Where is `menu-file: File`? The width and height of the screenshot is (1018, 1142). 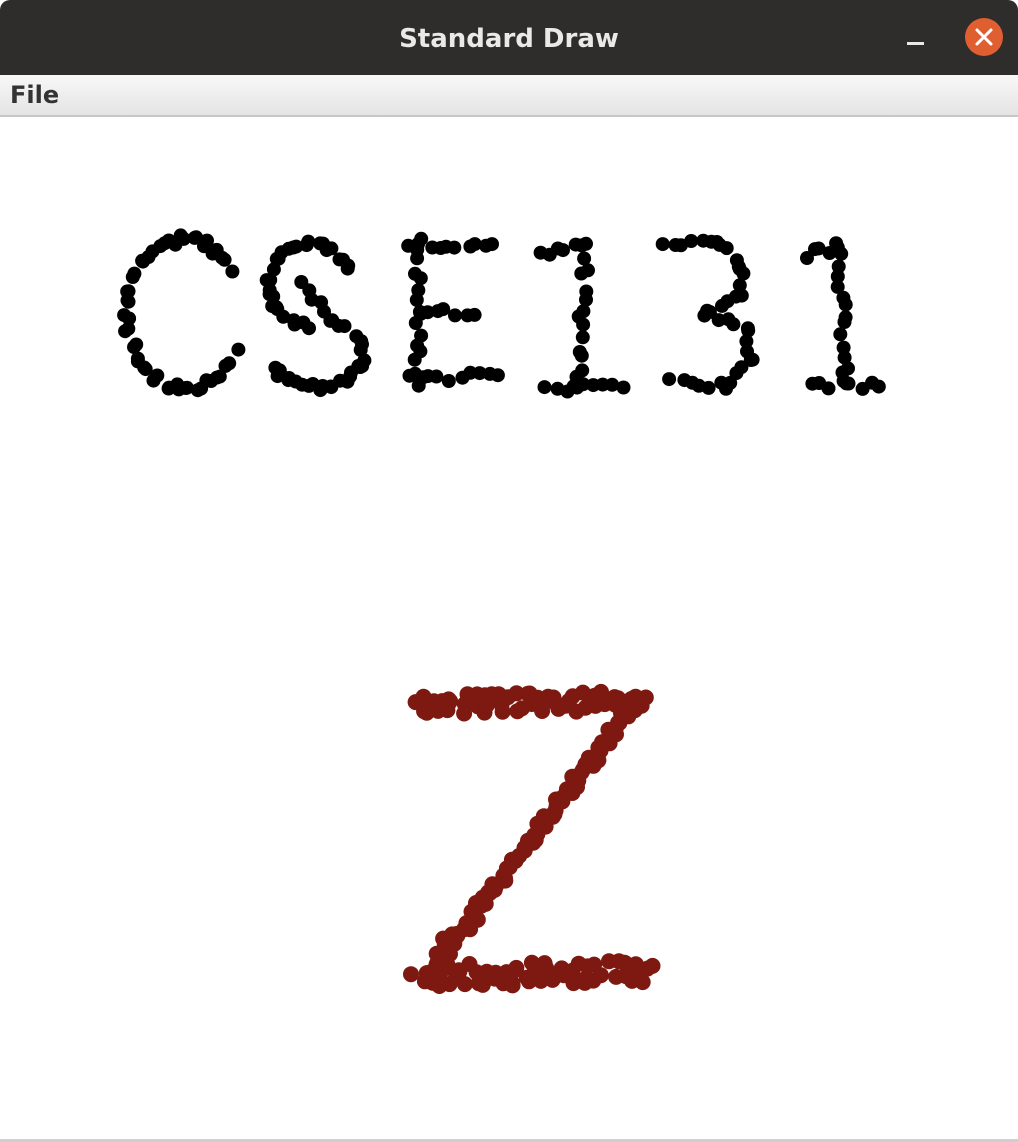 menu-file: File is located at coordinates (34, 95).